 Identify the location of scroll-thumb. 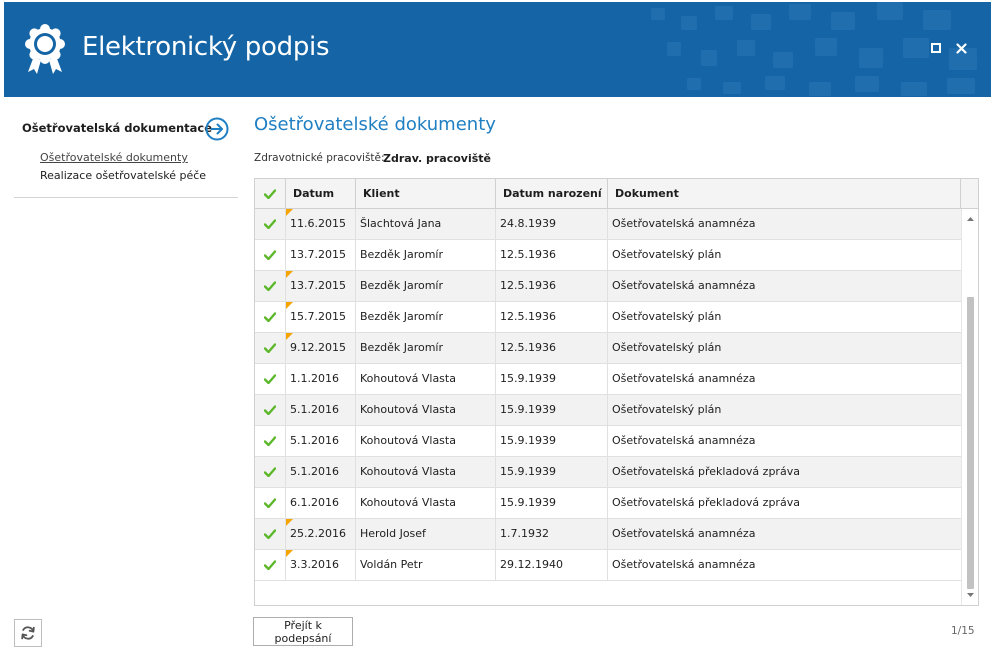
(970, 443).